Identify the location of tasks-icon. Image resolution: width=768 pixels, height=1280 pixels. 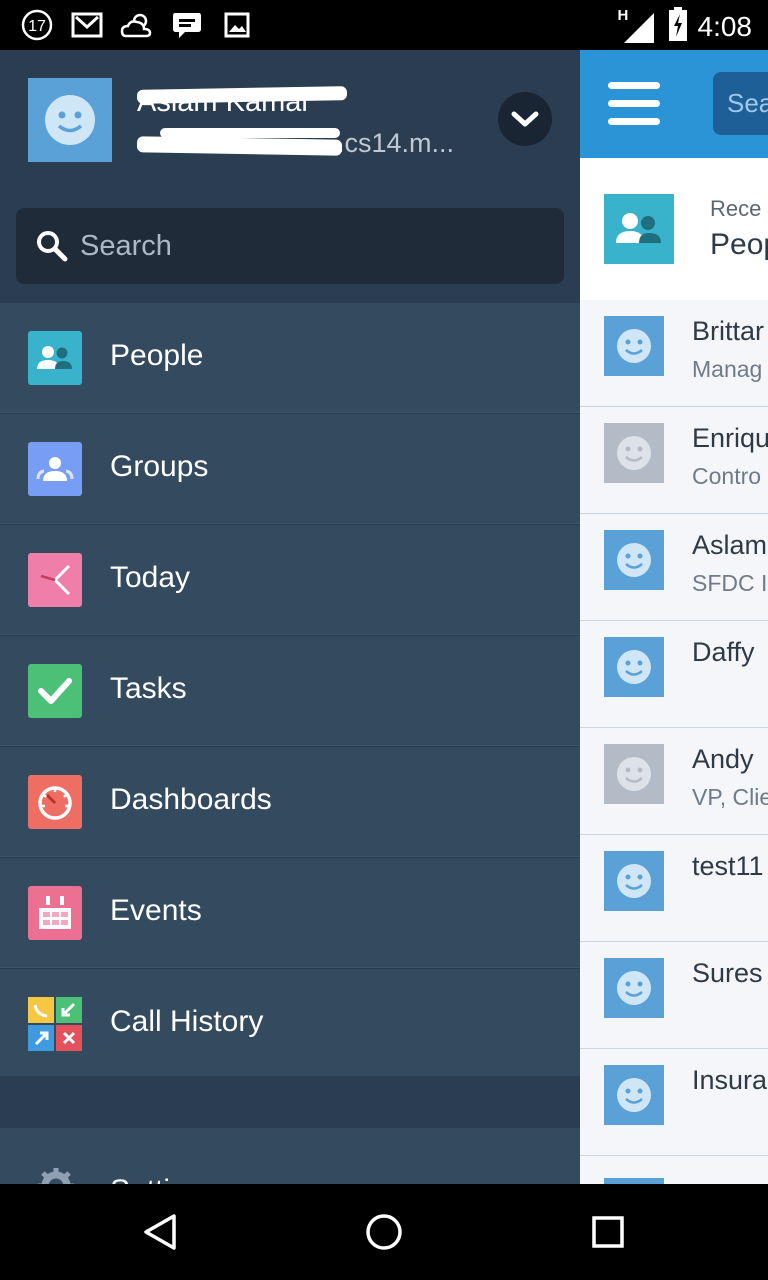
(55, 691).